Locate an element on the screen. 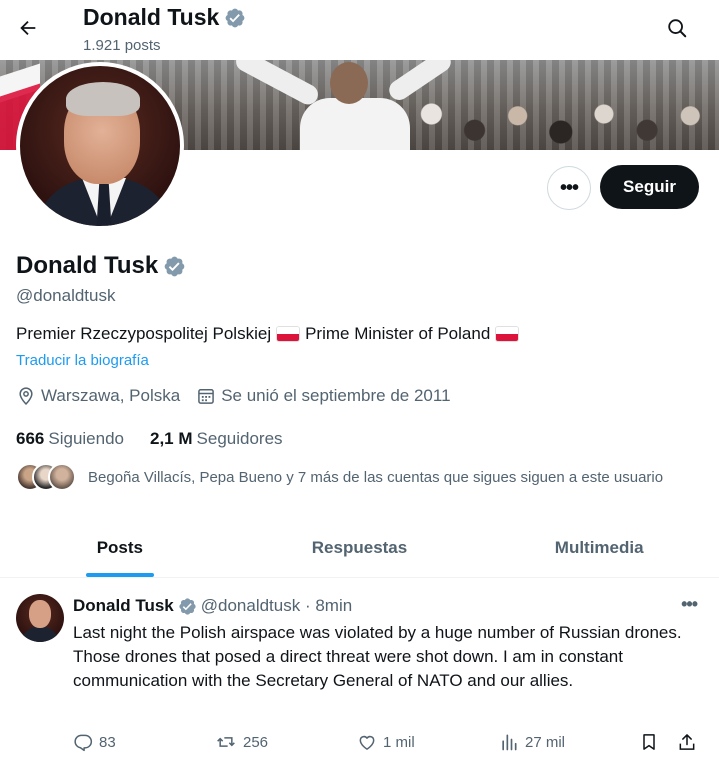 The image size is (719, 759). profile-handle: @donaldtusk is located at coordinates (66, 295).